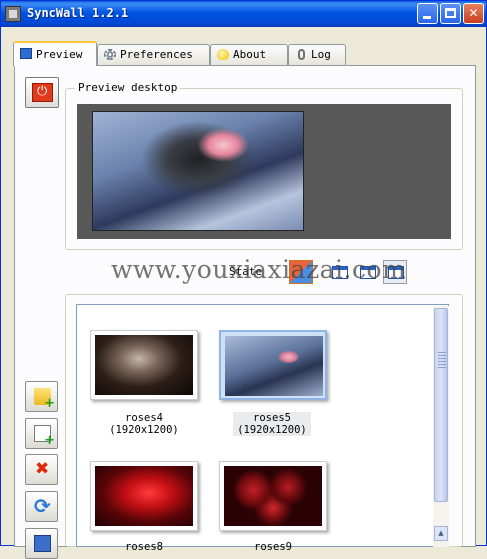  Describe the element at coordinates (13, 14) in the screenshot. I see `app-icon` at that location.